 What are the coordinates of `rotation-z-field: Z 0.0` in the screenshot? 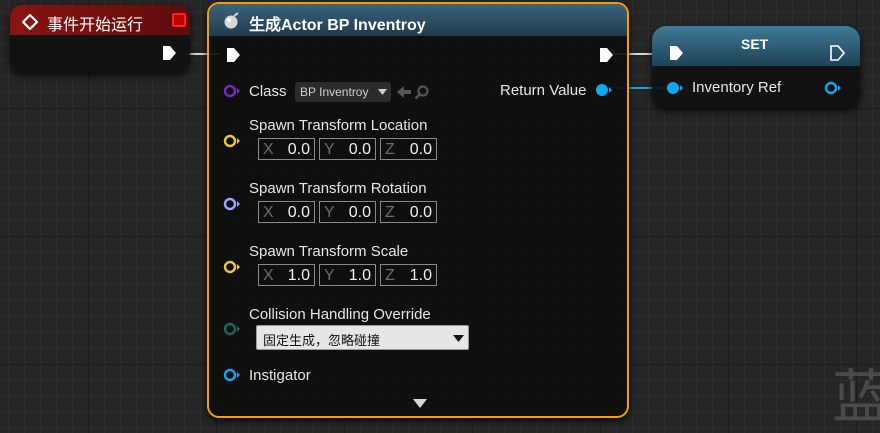 It's located at (408, 212).